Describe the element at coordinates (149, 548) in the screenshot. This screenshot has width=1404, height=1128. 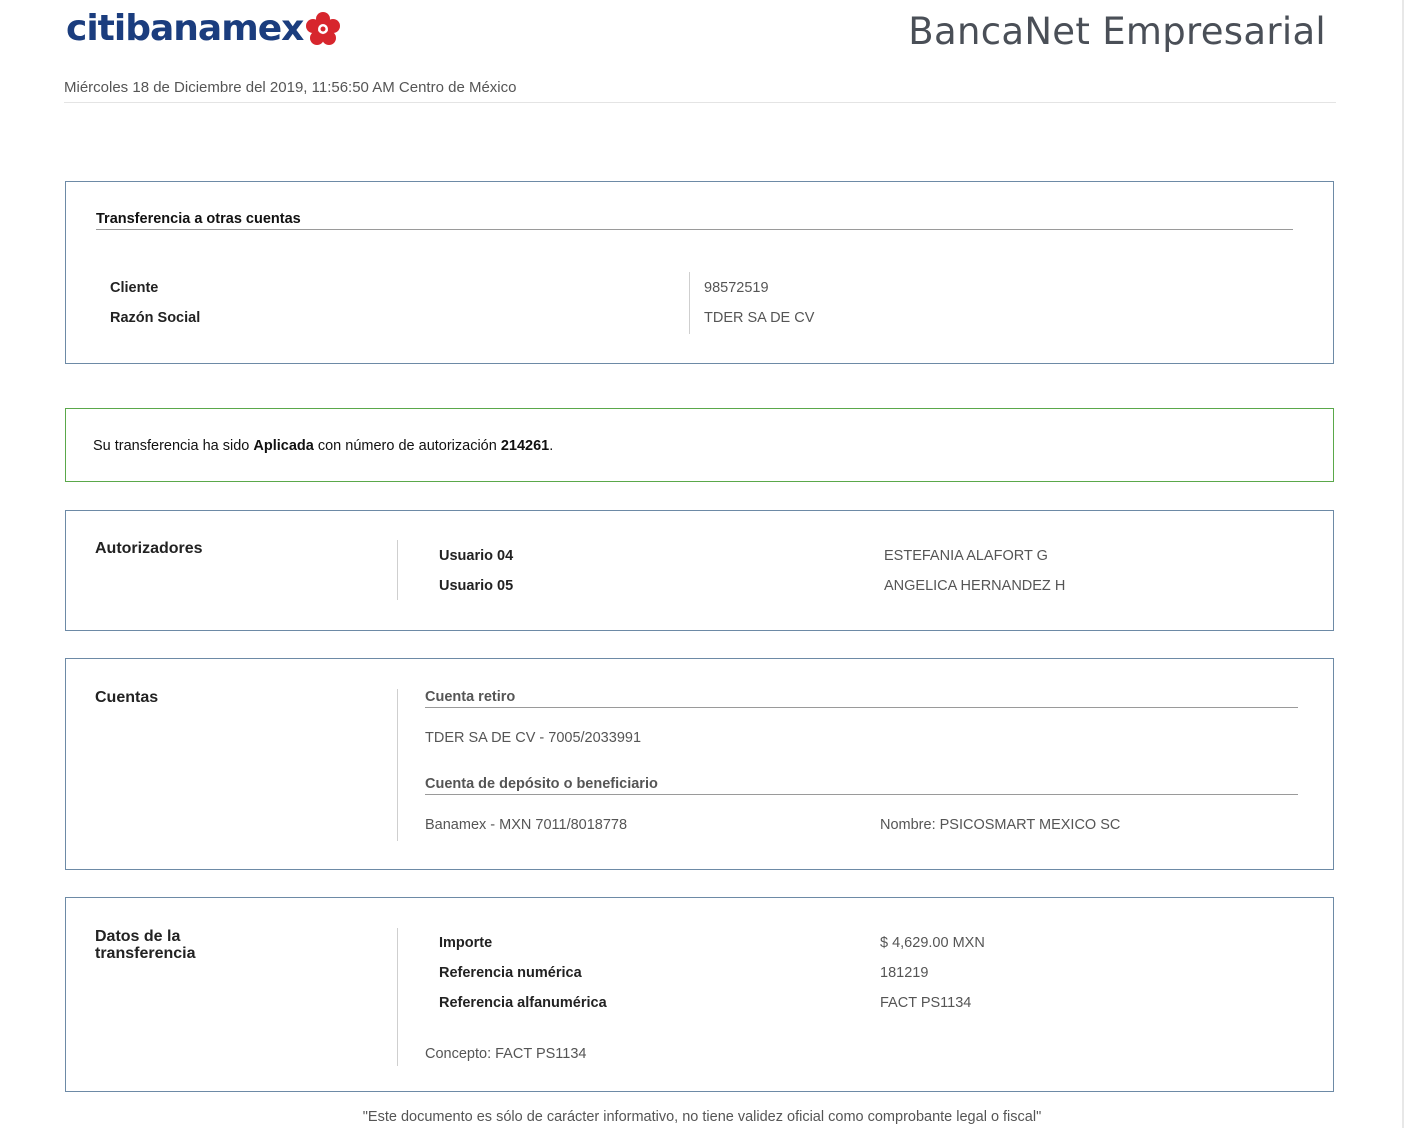
I see `autorizadores-title: Autorizadores` at that location.